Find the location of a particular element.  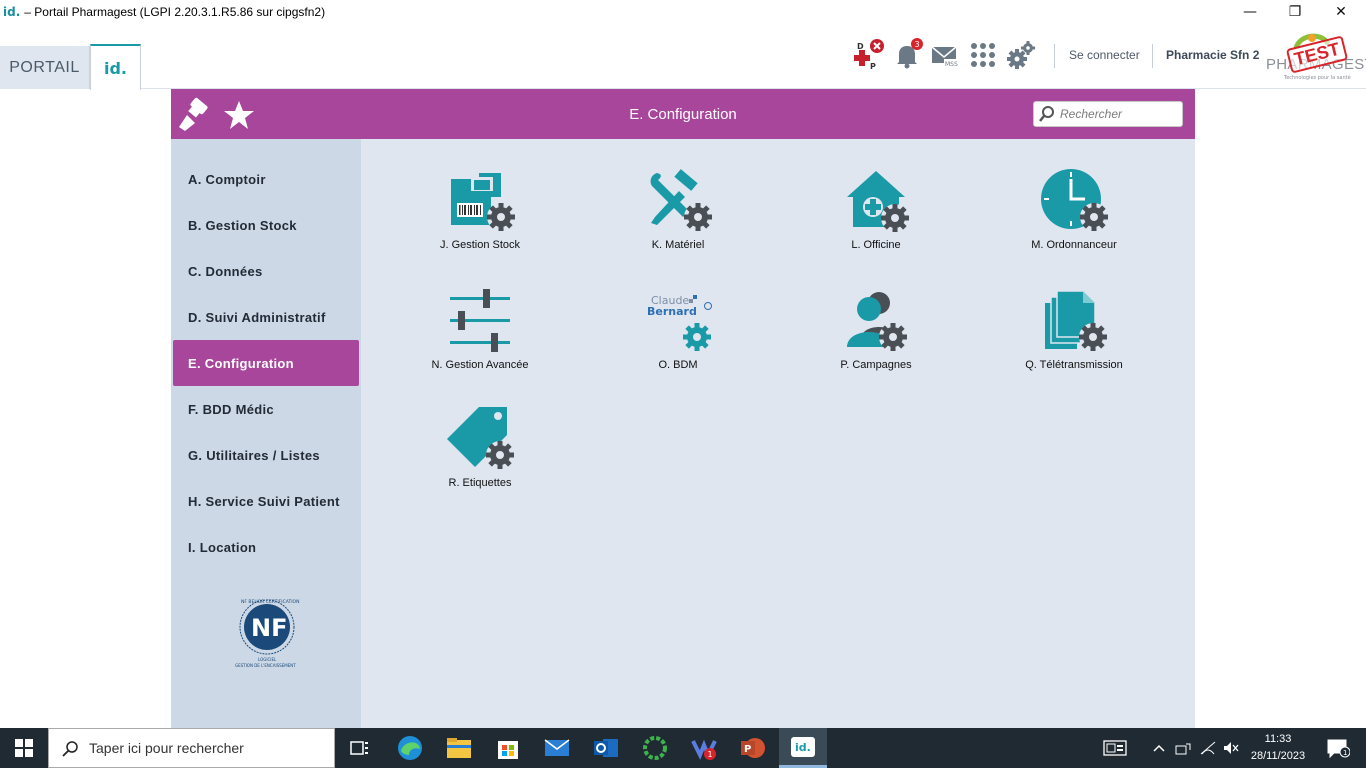

search-box is located at coordinates (1108, 114).